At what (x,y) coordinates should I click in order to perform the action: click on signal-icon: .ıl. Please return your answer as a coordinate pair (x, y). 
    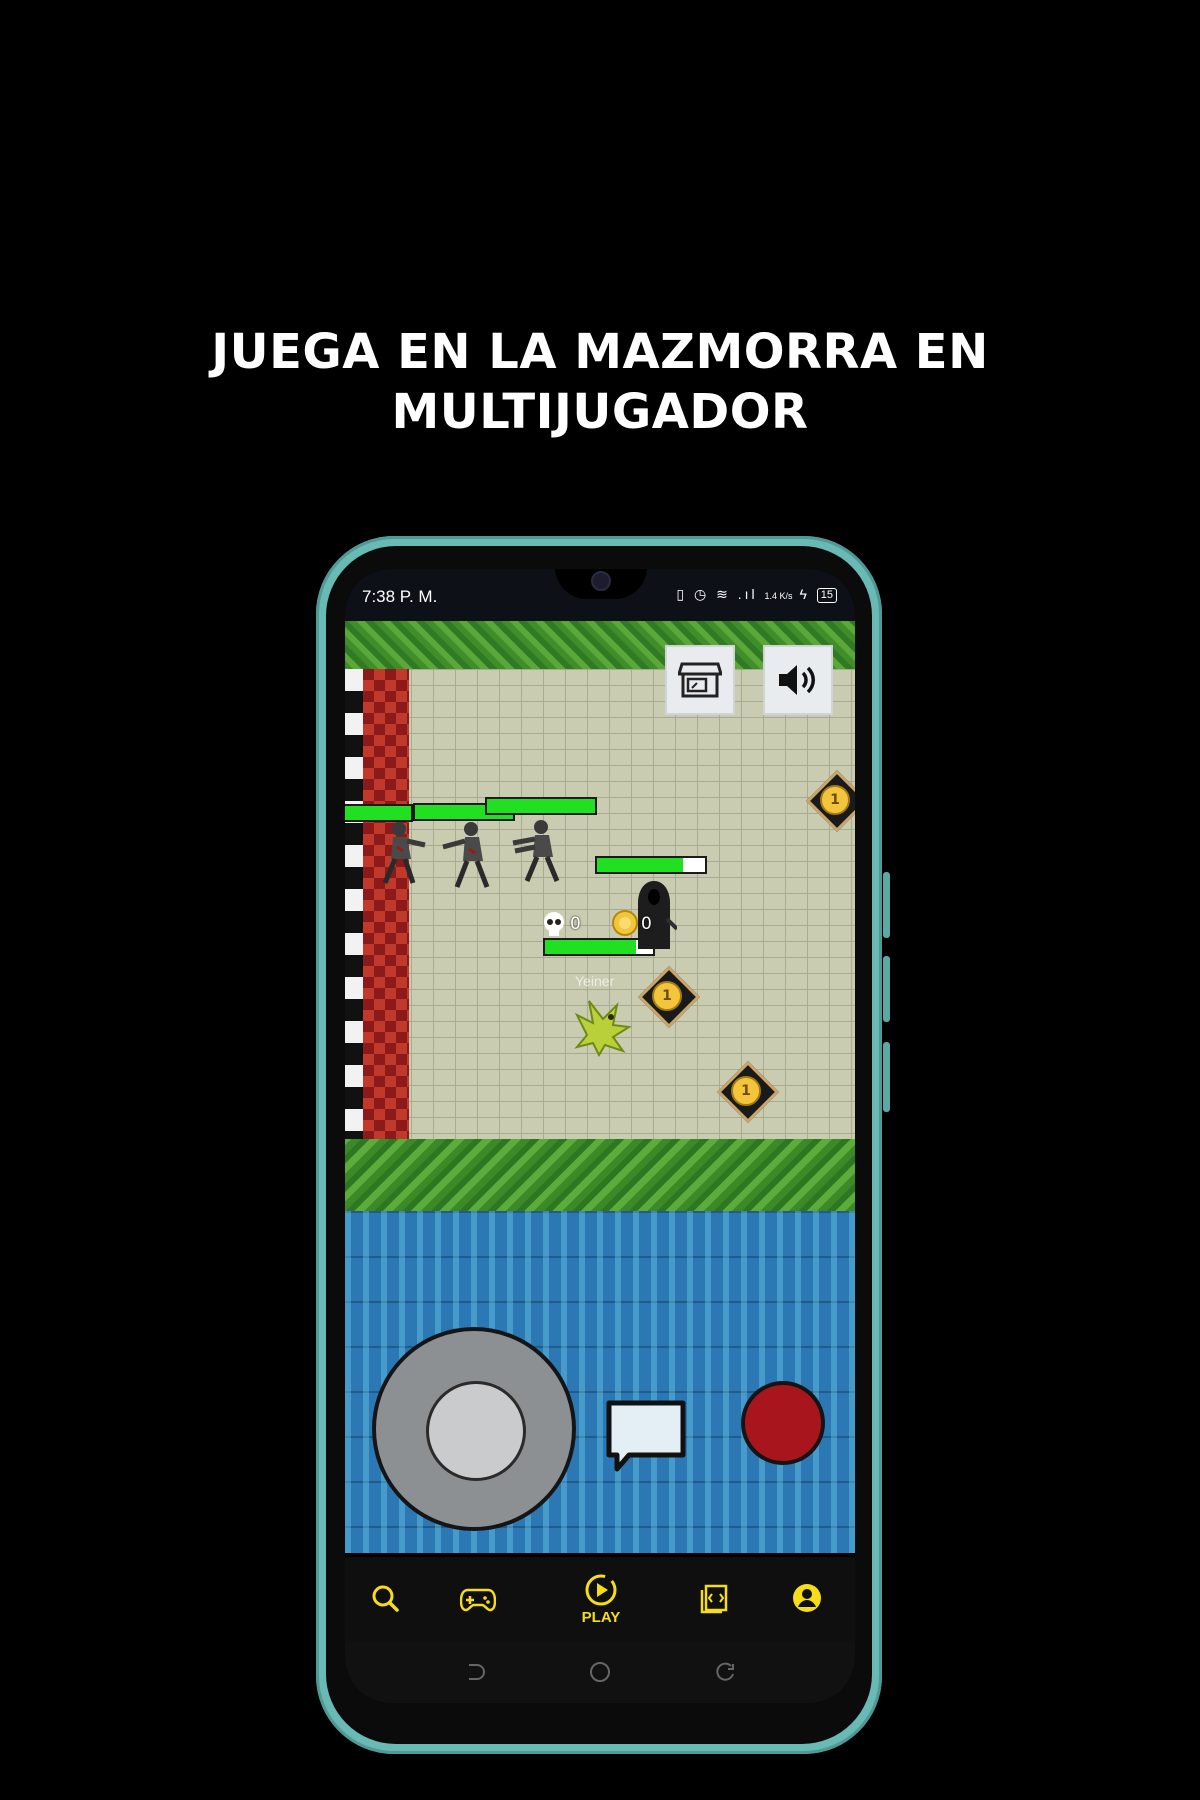
    Looking at the image, I should click on (747, 594).